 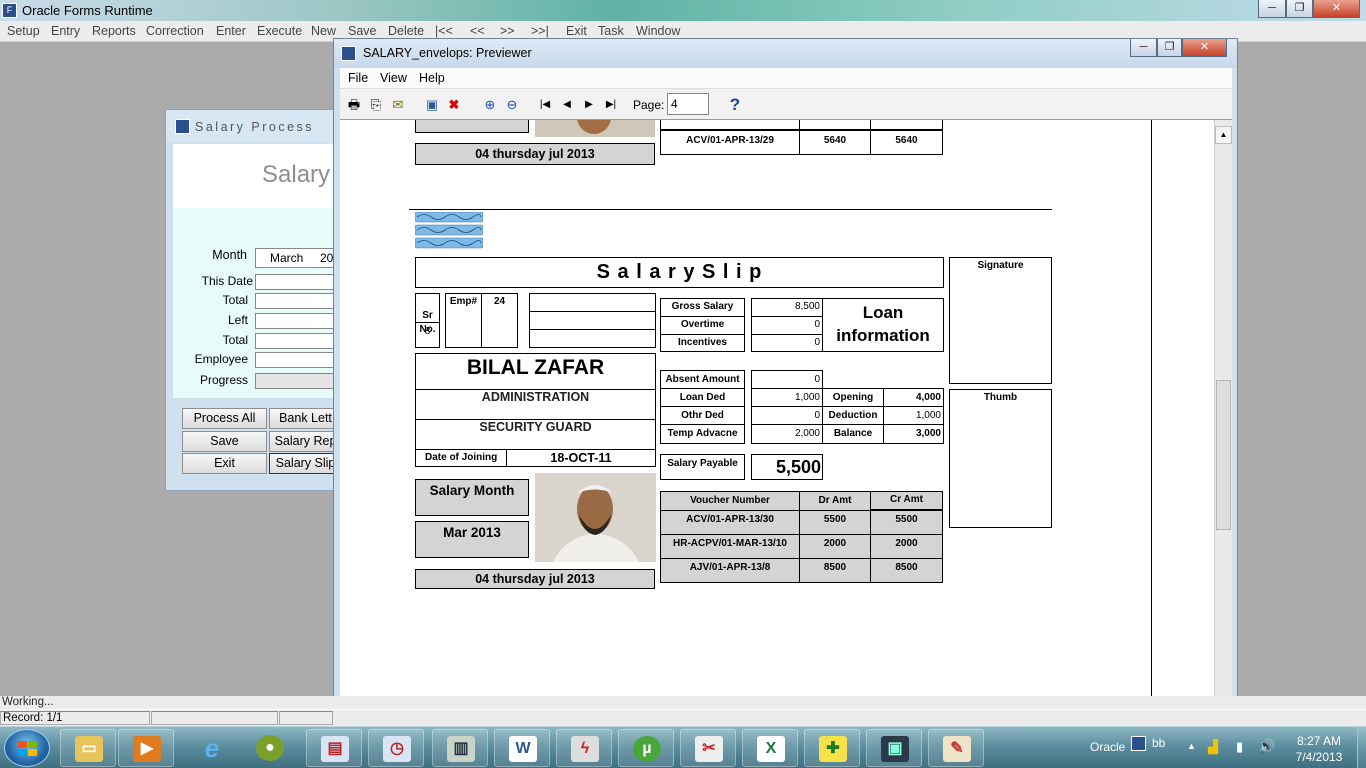 I want to click on taskbar-media-player: ▶, so click(x=146, y=748).